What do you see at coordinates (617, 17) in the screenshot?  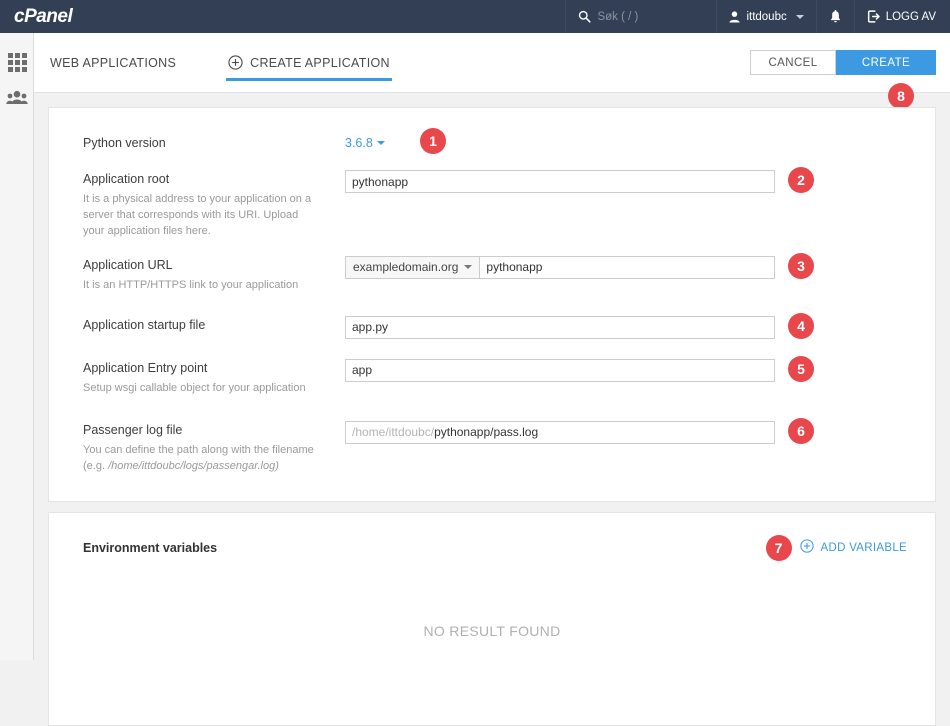 I see `search-input: Søk ( / )` at bounding box center [617, 17].